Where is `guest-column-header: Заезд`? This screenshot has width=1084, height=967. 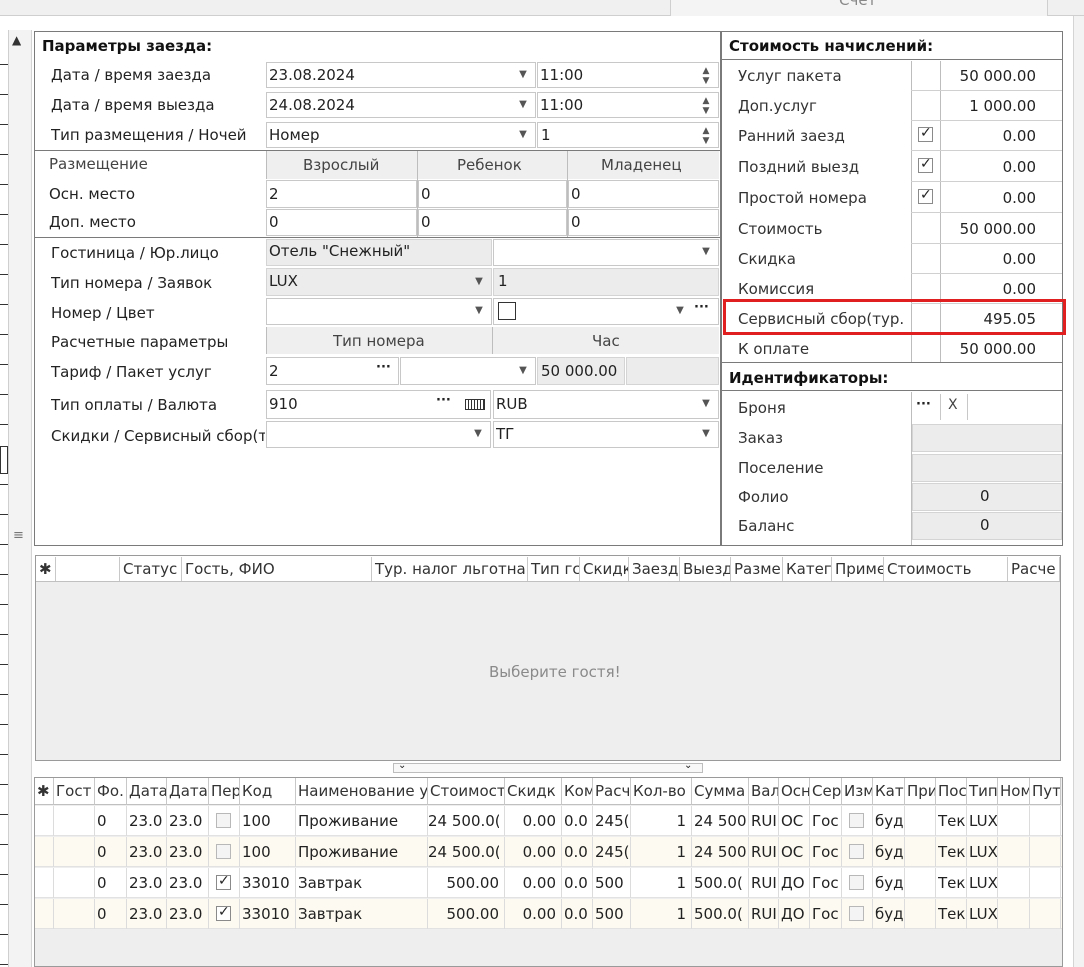
guest-column-header: Заезд is located at coordinates (654, 569).